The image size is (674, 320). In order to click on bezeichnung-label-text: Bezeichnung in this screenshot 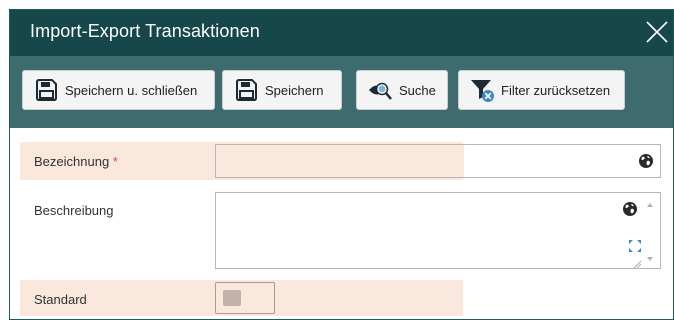, I will do `click(72, 161)`.